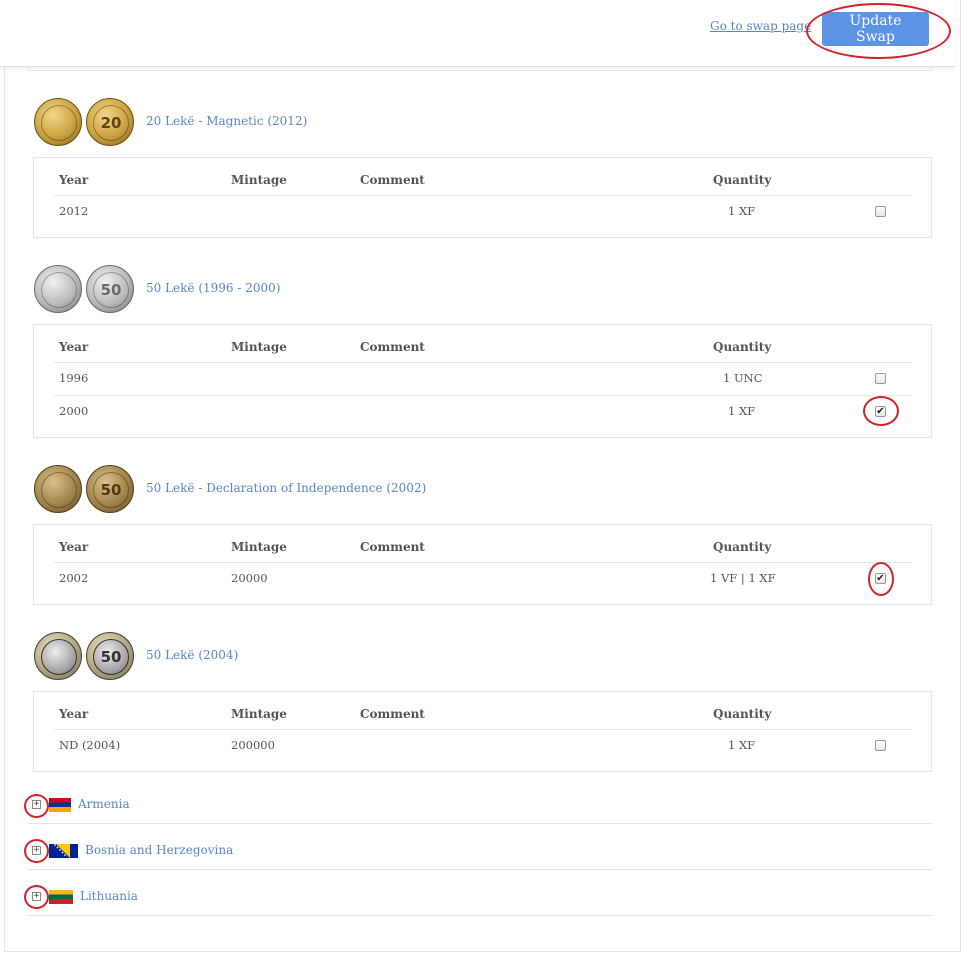 This screenshot has width=964, height=956. I want to click on coin-reverse-image: 20, so click(110, 122).